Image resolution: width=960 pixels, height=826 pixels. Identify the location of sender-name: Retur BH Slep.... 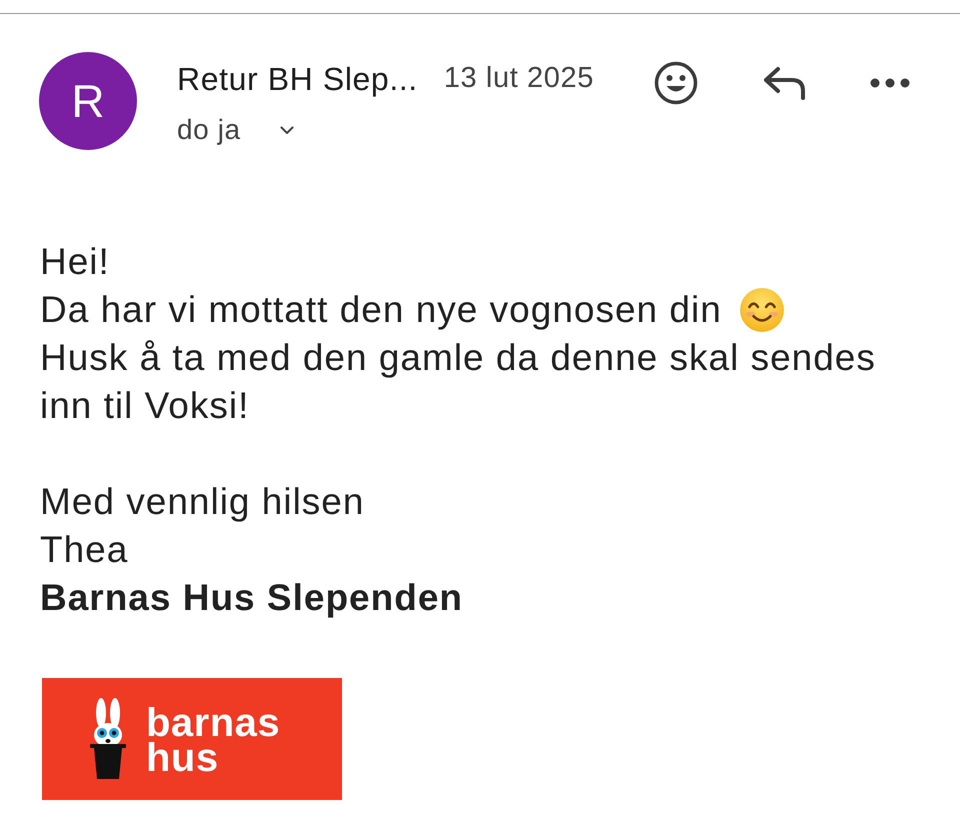
(297, 79).